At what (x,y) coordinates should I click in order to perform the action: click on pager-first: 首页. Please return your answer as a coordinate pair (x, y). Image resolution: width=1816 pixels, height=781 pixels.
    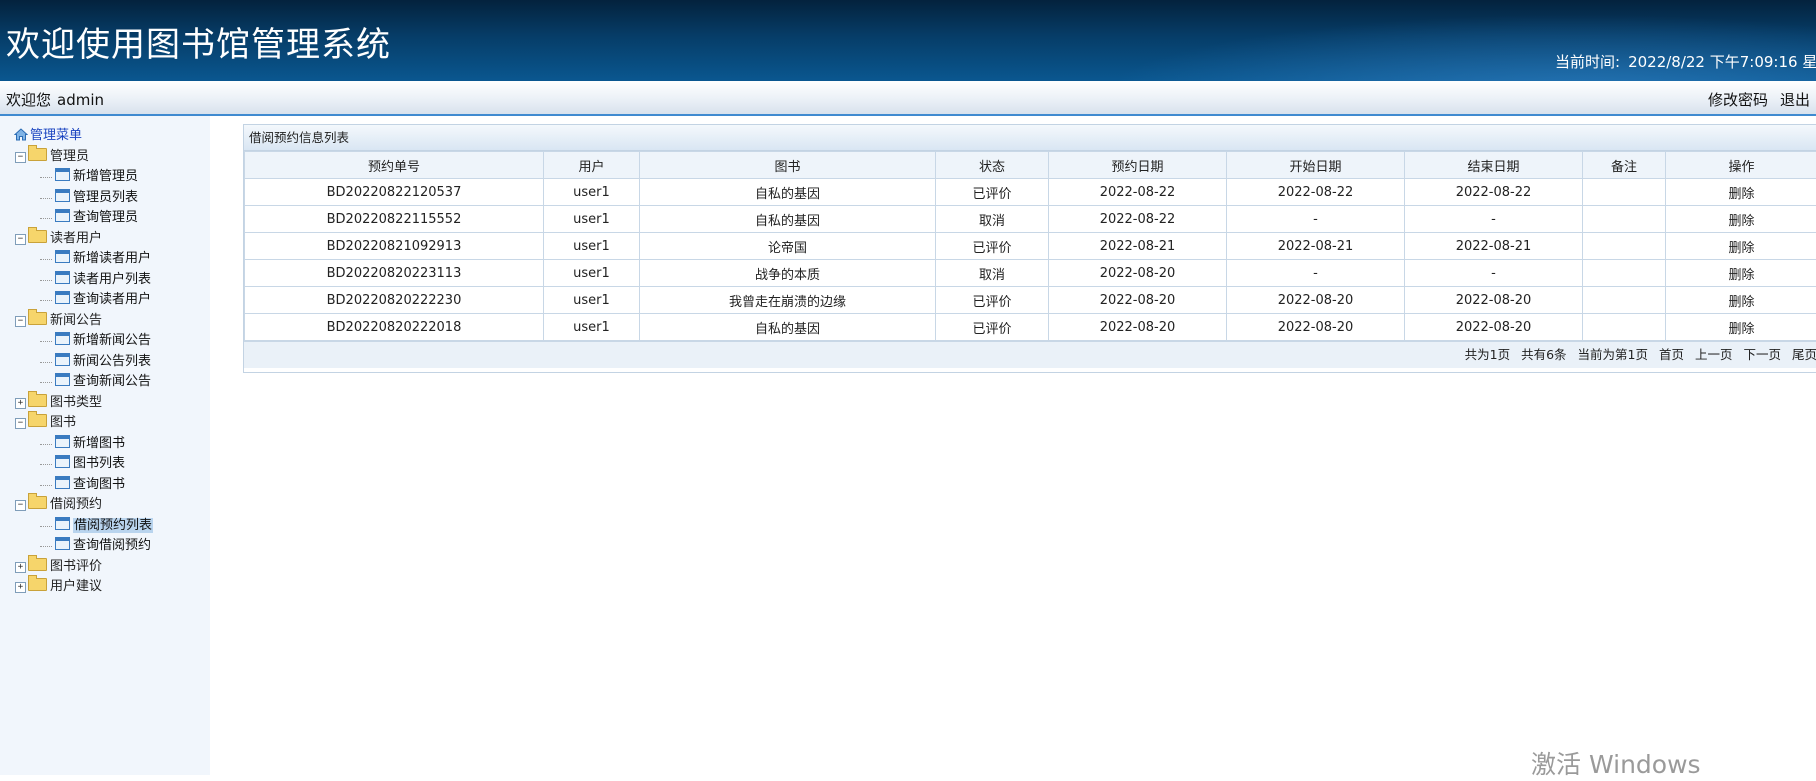
    Looking at the image, I should click on (1671, 354).